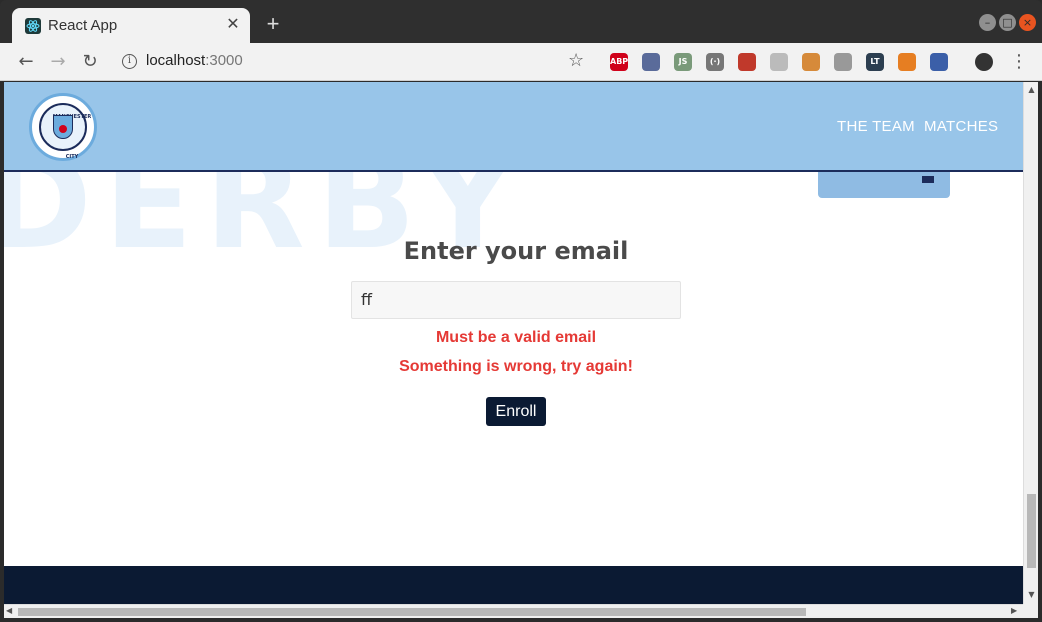  I want to click on scroll-down-arrow-icon: ▼, so click(1031, 594).